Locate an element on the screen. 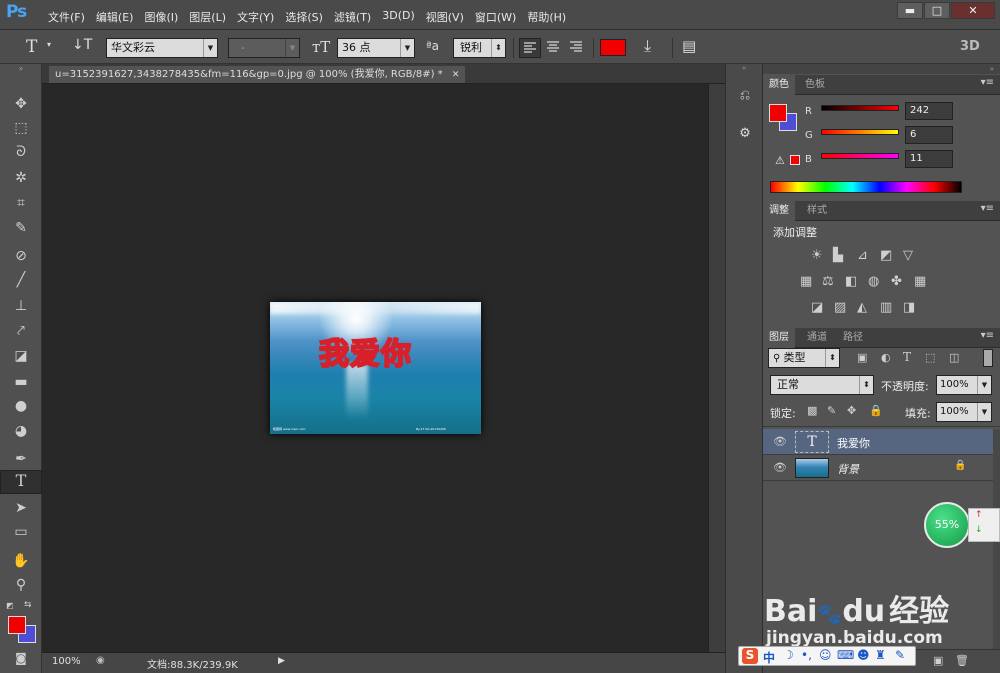  document-canvas: 我爱你 昵图网 www.nipic.com By:17 No:20130406 is located at coordinates (375, 368).